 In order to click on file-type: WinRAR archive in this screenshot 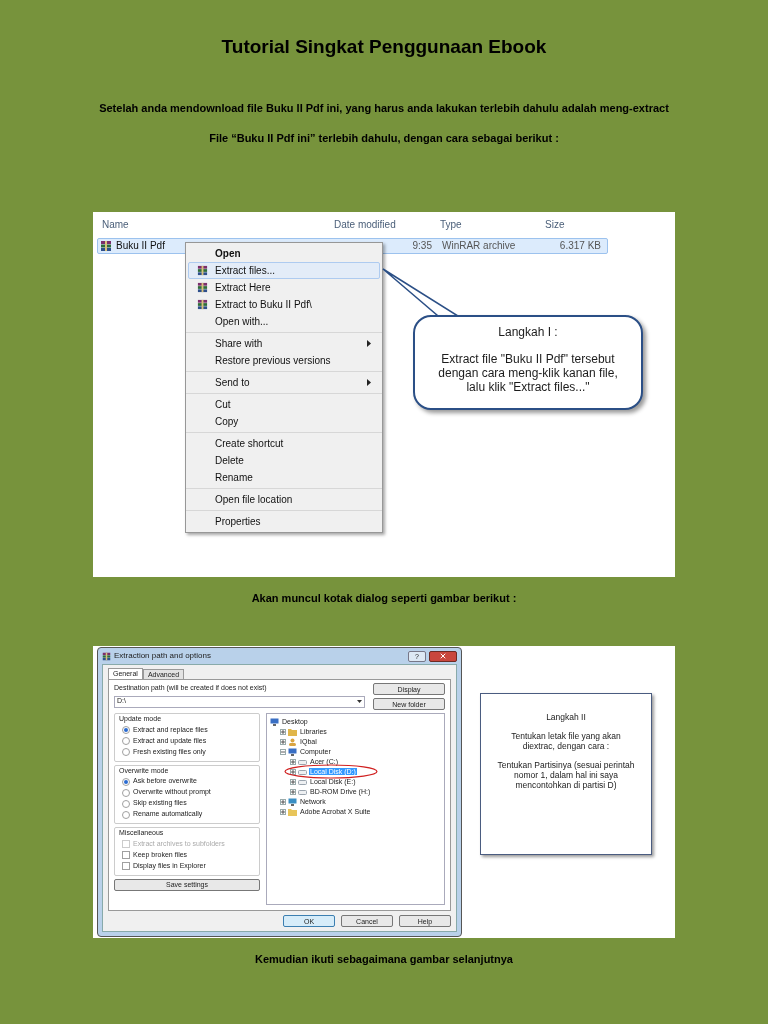, I will do `click(479, 246)`.